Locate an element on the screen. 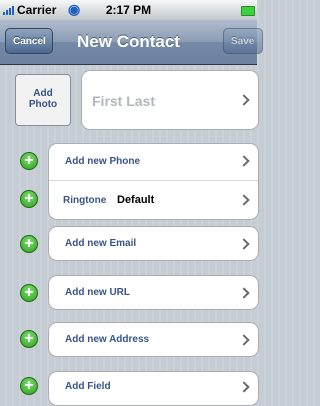 The height and width of the screenshot is (406, 320). add-email-row: Add new Email is located at coordinates (153, 243).